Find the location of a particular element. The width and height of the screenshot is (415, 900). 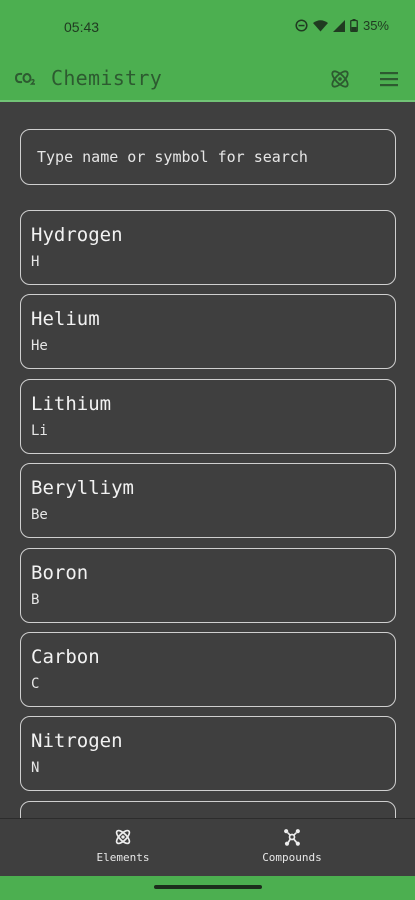

home-indicator is located at coordinates (208, 887).